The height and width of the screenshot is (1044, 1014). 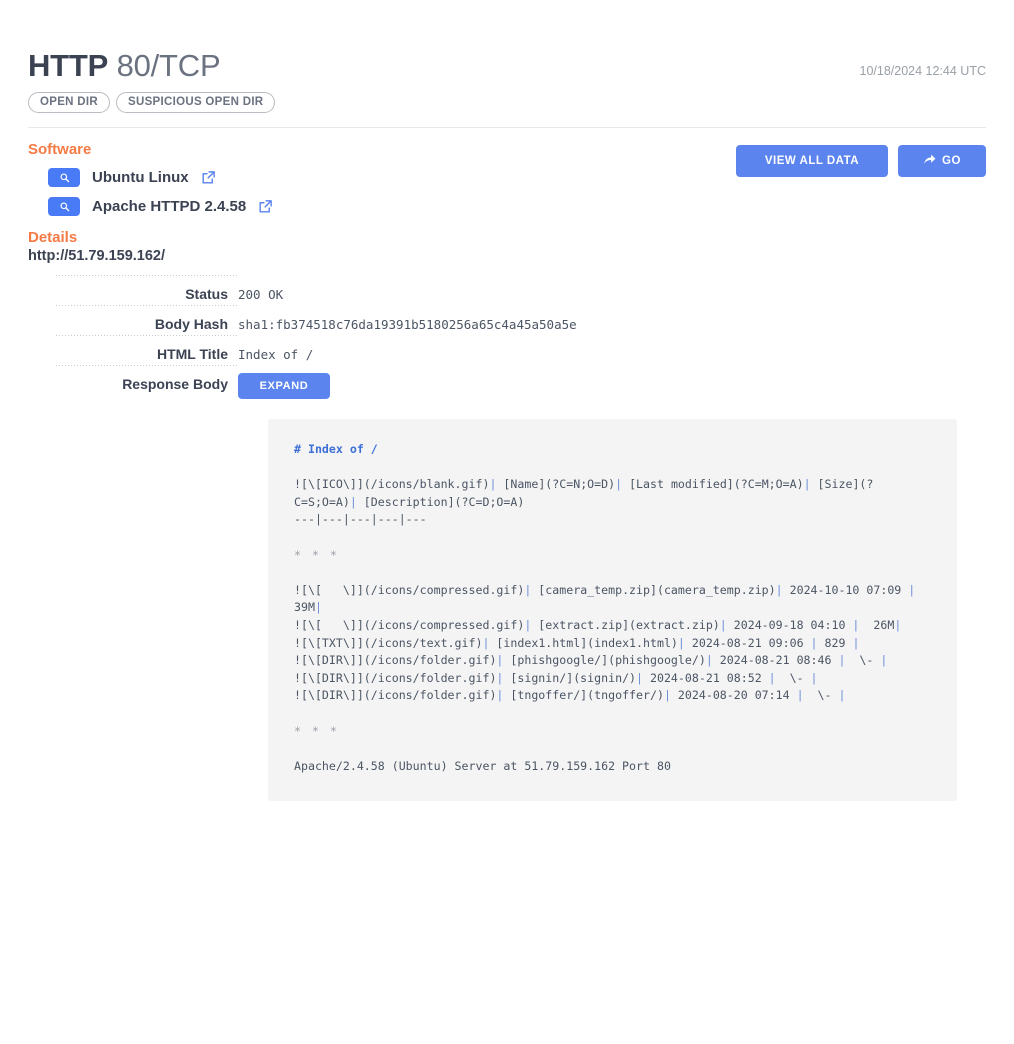 I want to click on table-row: HTML Title Index of /, so click(x=507, y=350).